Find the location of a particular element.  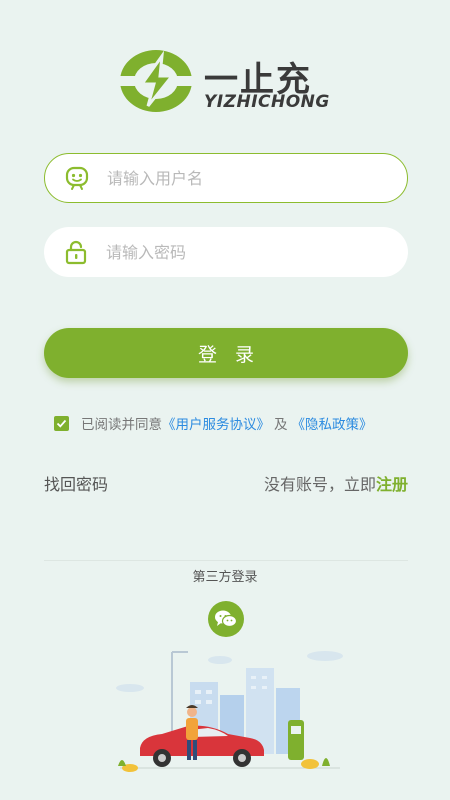

forgot-password-link: 找回密码 is located at coordinates (76, 483).